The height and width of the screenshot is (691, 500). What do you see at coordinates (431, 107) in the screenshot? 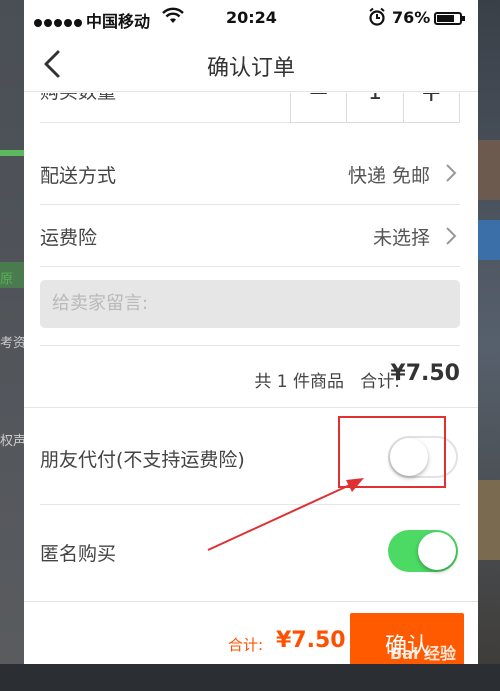
I see `plus-button: +` at bounding box center [431, 107].